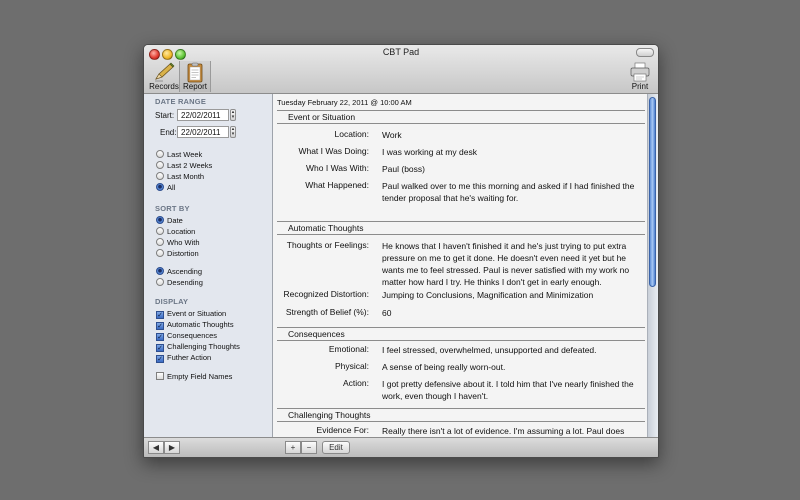  What do you see at coordinates (387, 313) in the screenshot?
I see `belief-strength-value: 60` at bounding box center [387, 313].